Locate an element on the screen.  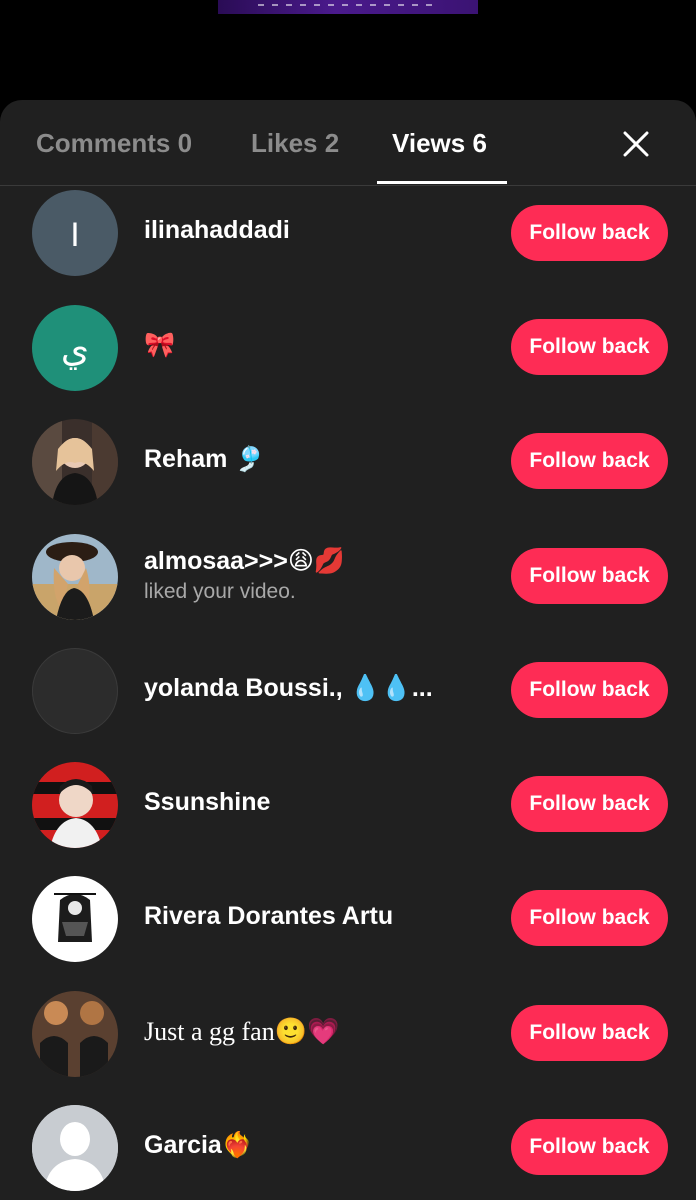
default-avatar-icon is located at coordinates (75, 1148).